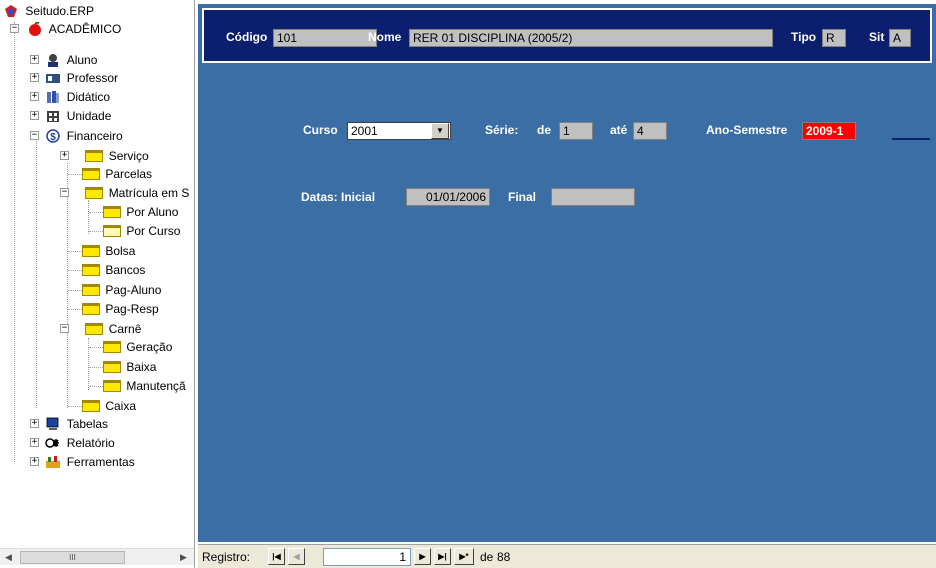 This screenshot has height=568, width=936. I want to click on tree-node-ferramentas: + Ferramentas, so click(82, 462).